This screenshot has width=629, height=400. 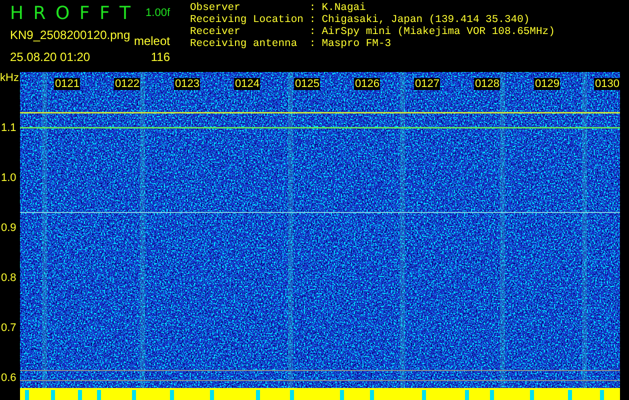 What do you see at coordinates (247, 20) in the screenshot?
I see `info-label: Receiving Location` at bounding box center [247, 20].